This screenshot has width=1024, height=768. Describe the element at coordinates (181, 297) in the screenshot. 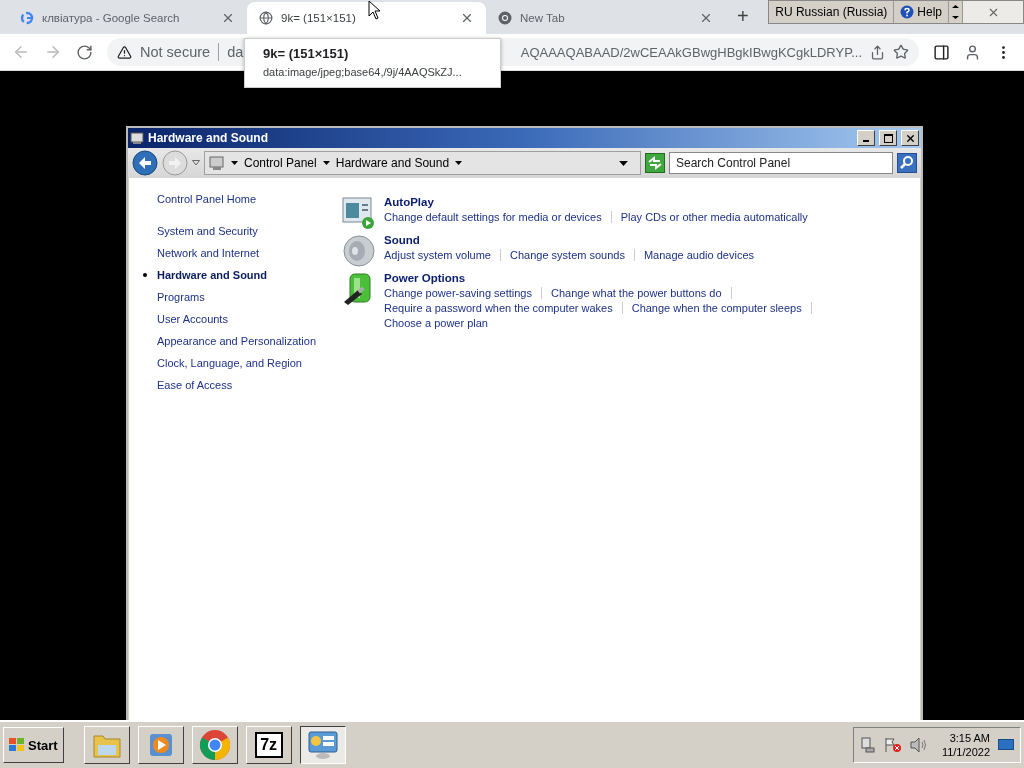

I see `sidebar-link: Programs` at that location.